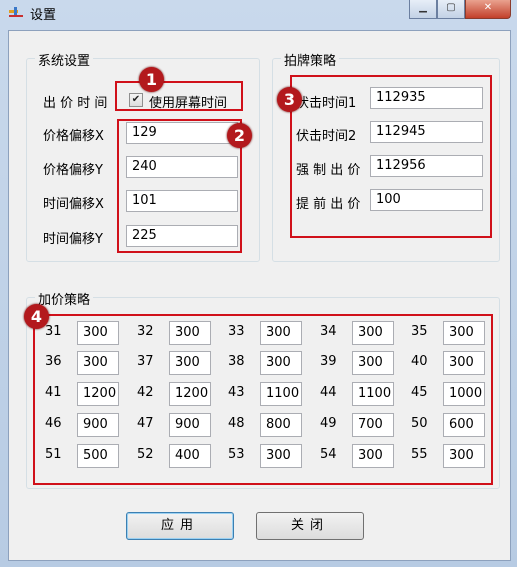  I want to click on annotation-badge-4: 4, so click(36, 316).